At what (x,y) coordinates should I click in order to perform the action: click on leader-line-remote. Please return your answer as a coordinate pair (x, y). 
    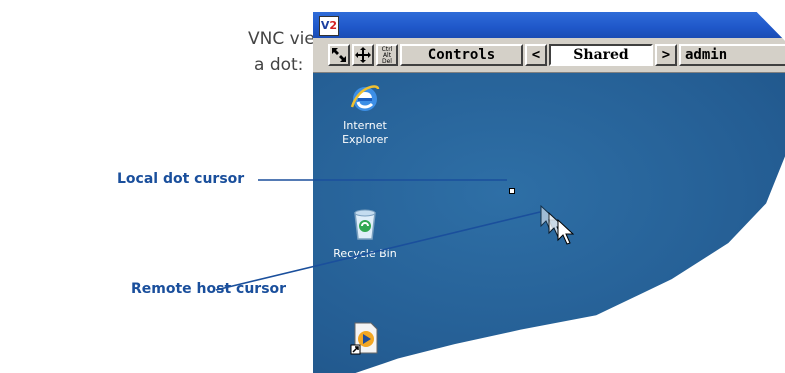
    Looking at the image, I should click on (378, 251).